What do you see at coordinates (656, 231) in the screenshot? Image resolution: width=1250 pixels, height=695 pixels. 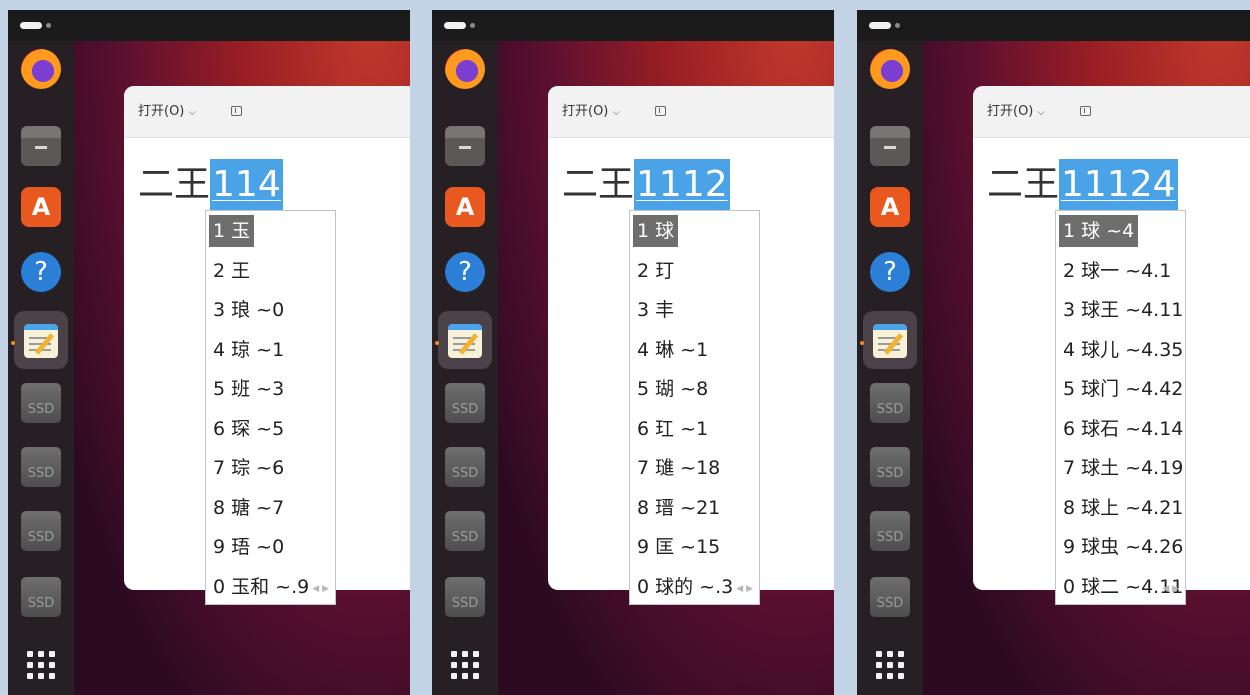 I see `ime-candidate: 1 球` at bounding box center [656, 231].